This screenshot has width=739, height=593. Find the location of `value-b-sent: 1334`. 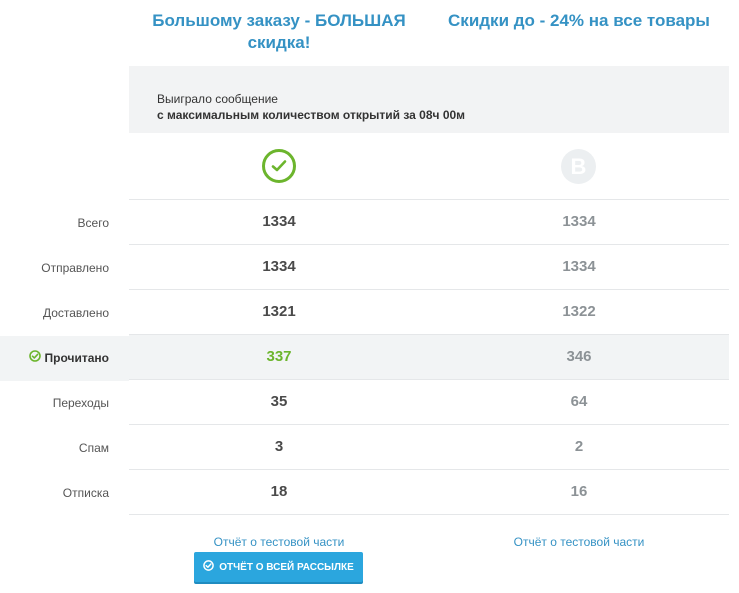

value-b-sent: 1334 is located at coordinates (579, 266).